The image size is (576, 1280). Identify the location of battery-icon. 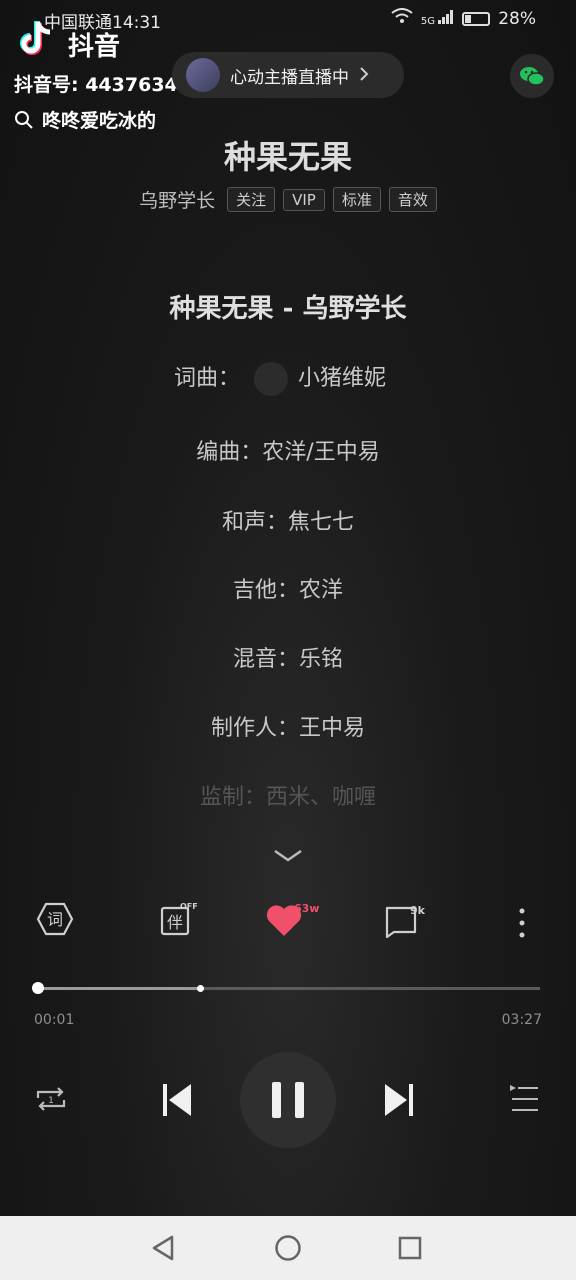
(476, 18).